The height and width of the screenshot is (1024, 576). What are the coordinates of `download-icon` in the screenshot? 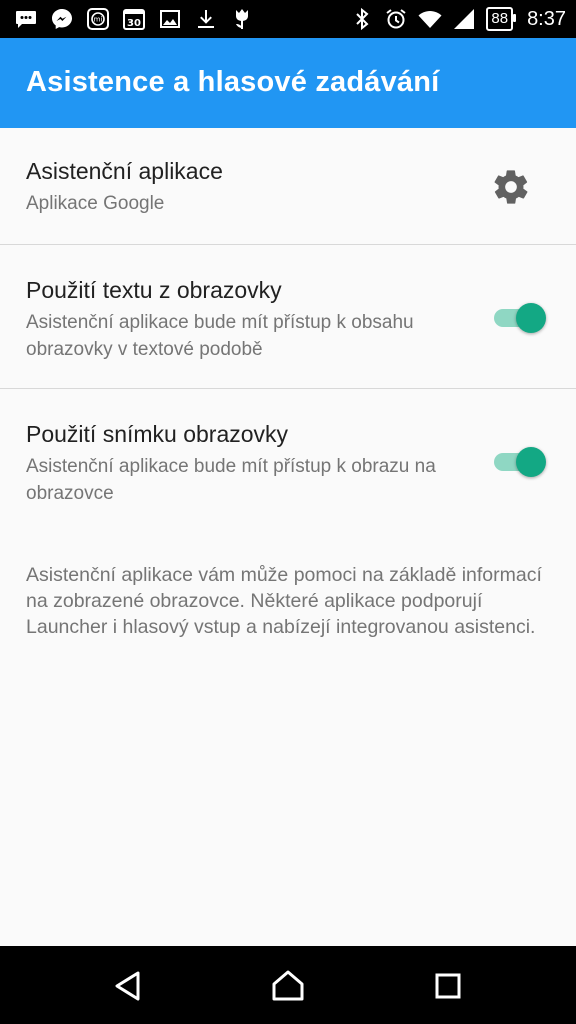 It's located at (206, 19).